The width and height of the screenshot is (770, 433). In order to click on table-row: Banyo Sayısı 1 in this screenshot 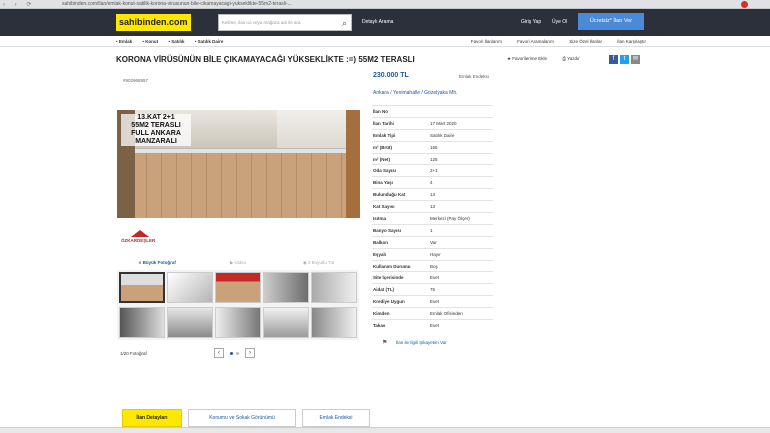, I will do `click(432, 229)`.